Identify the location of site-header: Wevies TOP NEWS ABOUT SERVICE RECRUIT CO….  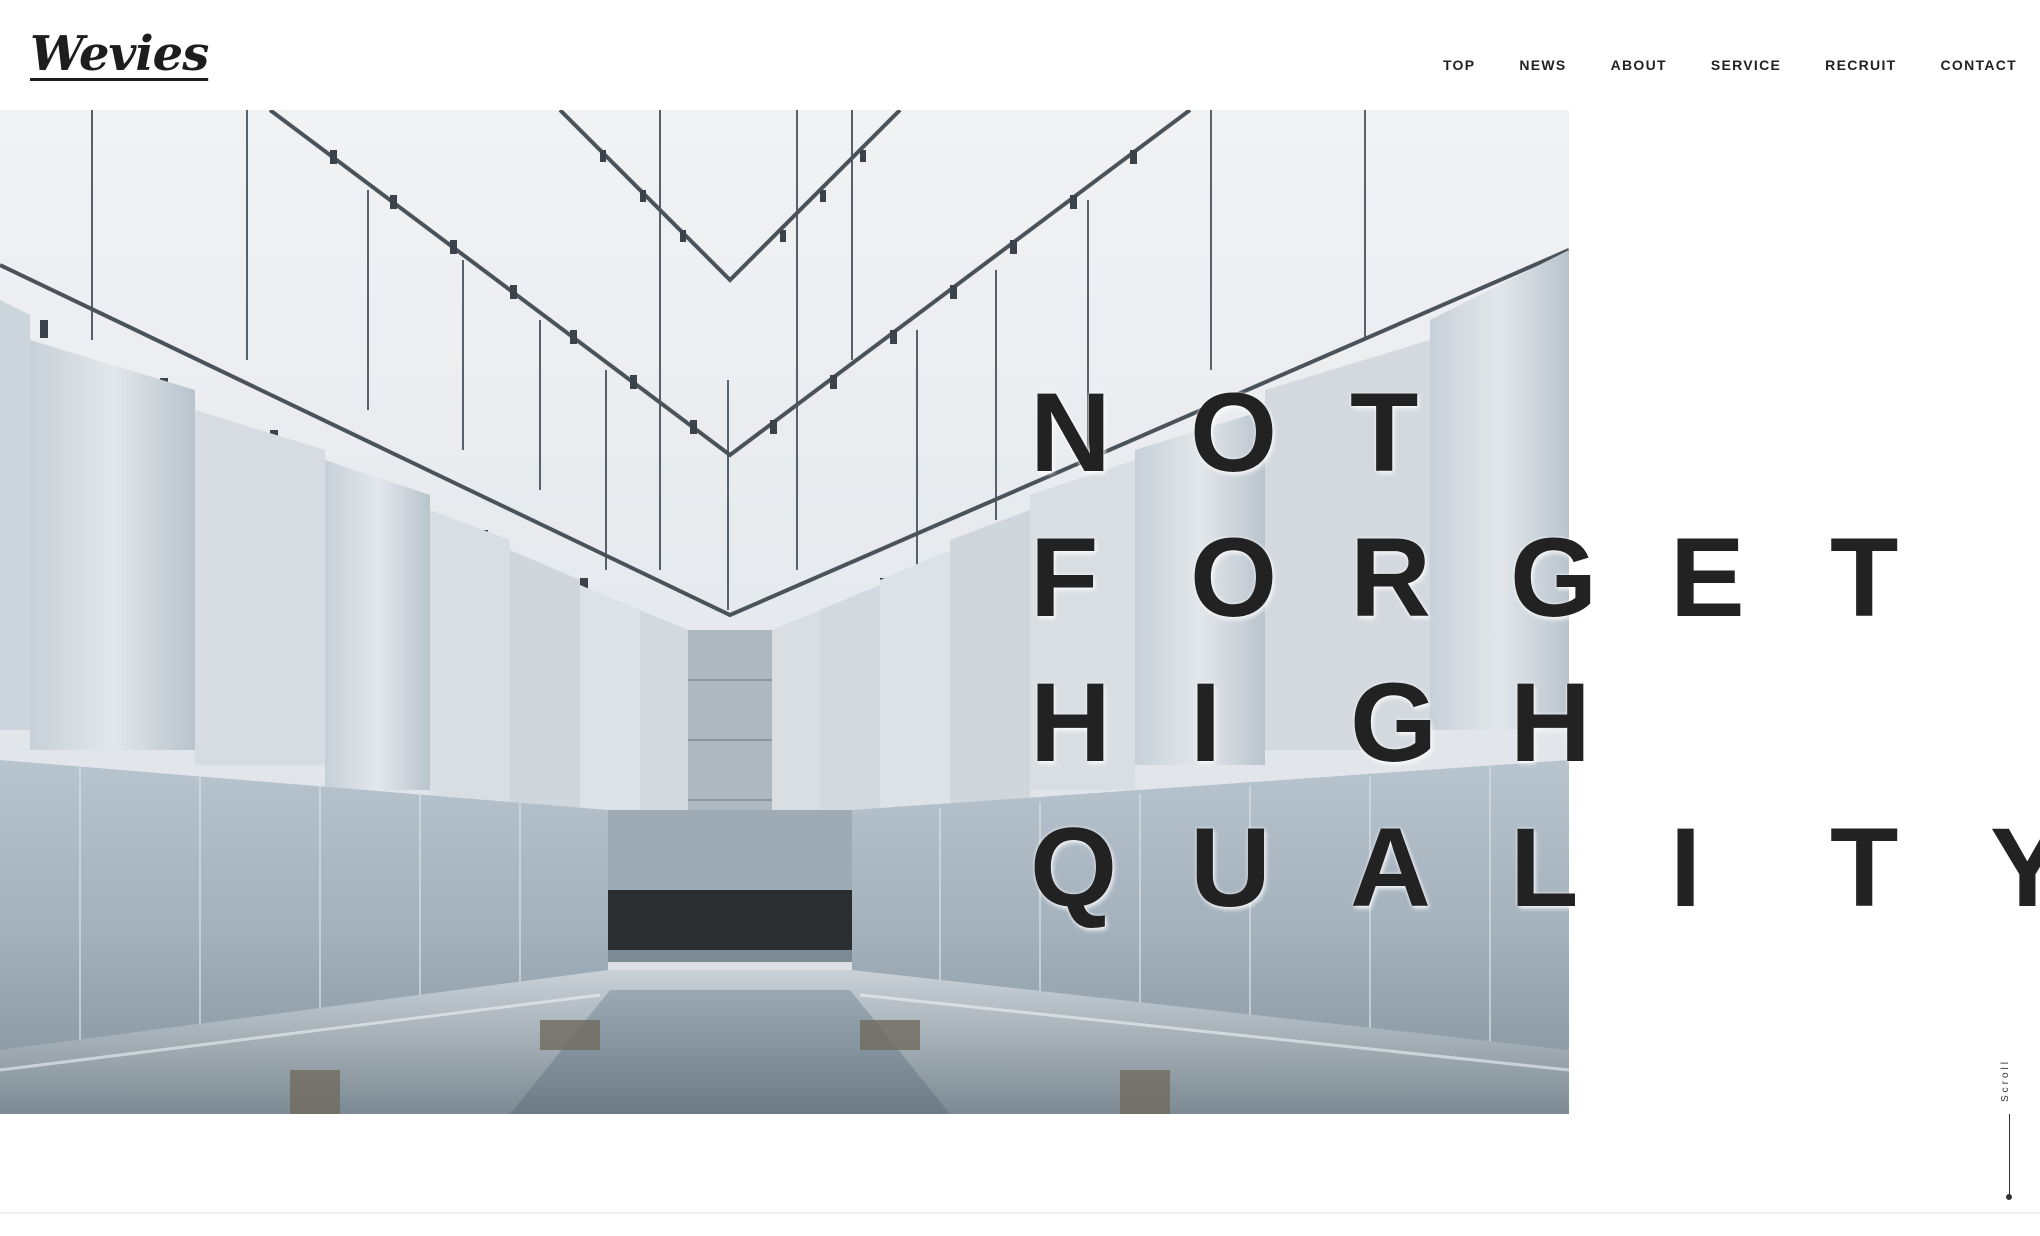
(1020, 55).